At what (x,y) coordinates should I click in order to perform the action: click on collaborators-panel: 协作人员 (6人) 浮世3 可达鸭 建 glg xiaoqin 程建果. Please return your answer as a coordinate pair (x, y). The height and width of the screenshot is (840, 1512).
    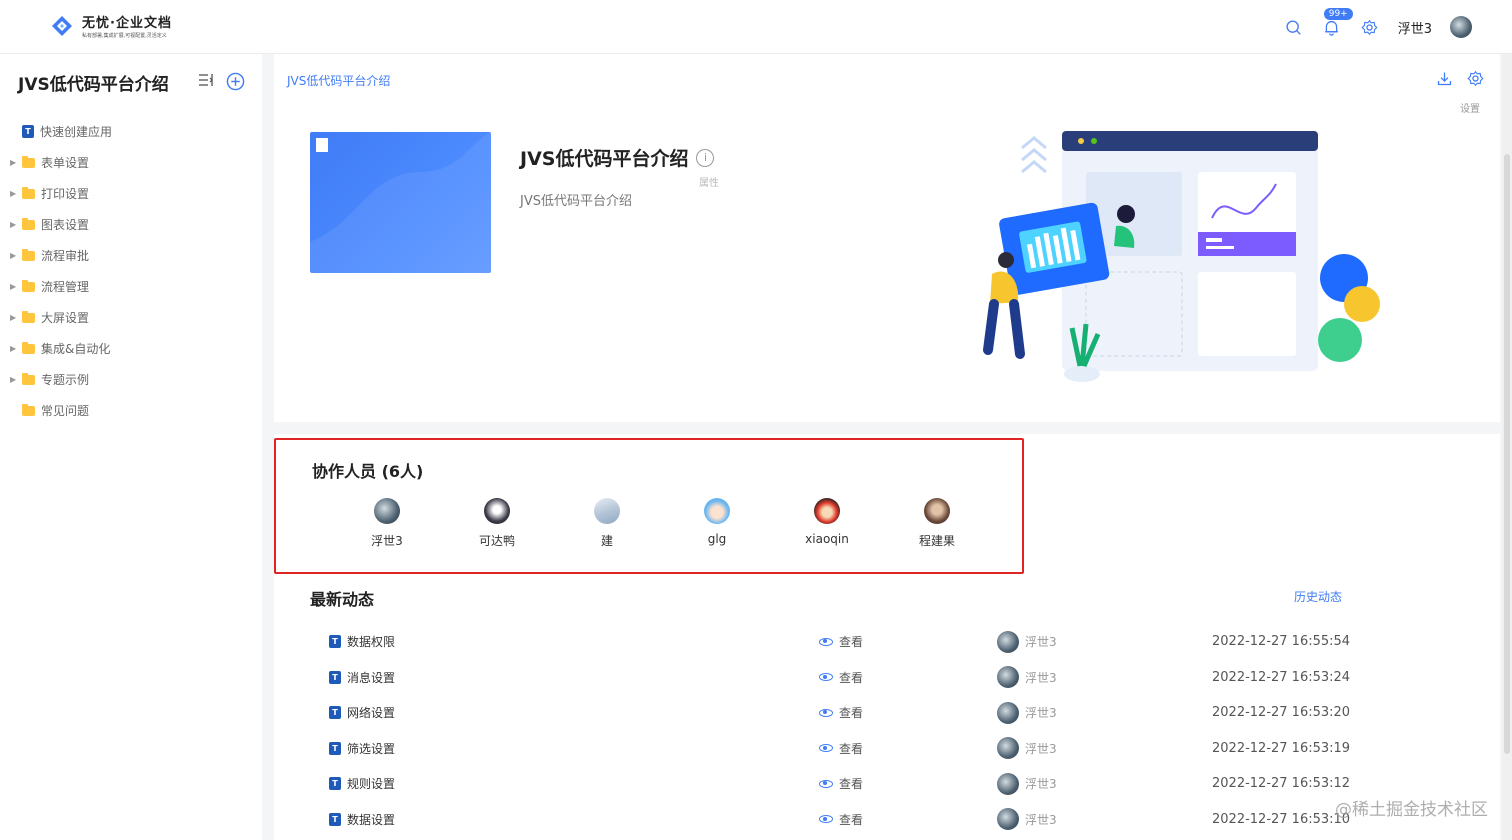
    Looking at the image, I should click on (649, 506).